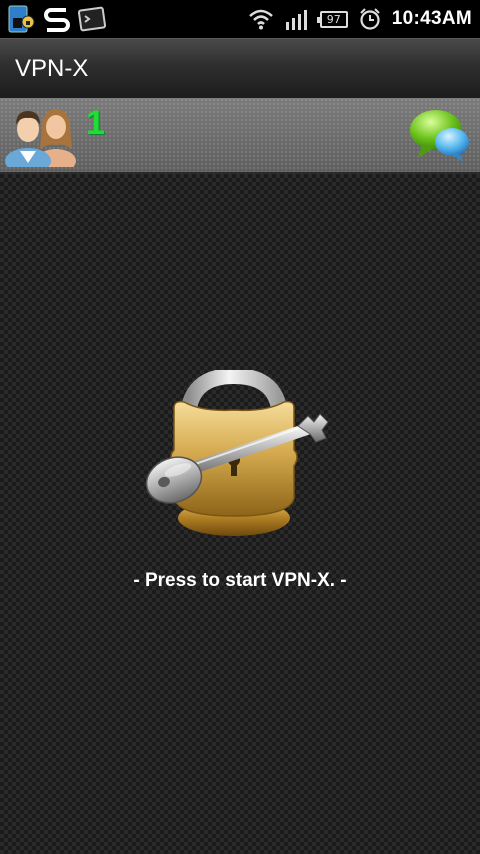 The width and height of the screenshot is (480, 854). I want to click on padlock-key-icon, so click(240, 460).